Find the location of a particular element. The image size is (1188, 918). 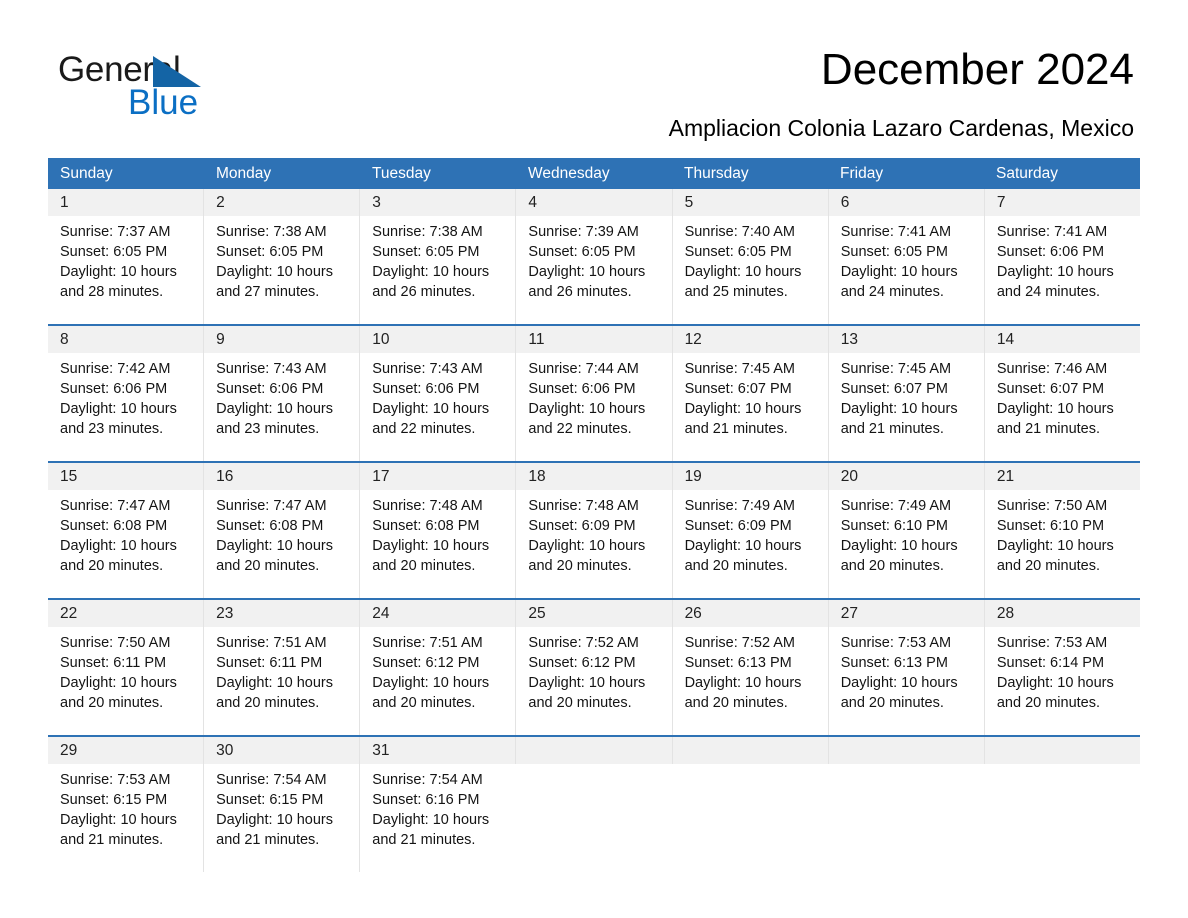

day-sunrise-text: Sunrise: 7:44 AM is located at coordinates (583, 369).